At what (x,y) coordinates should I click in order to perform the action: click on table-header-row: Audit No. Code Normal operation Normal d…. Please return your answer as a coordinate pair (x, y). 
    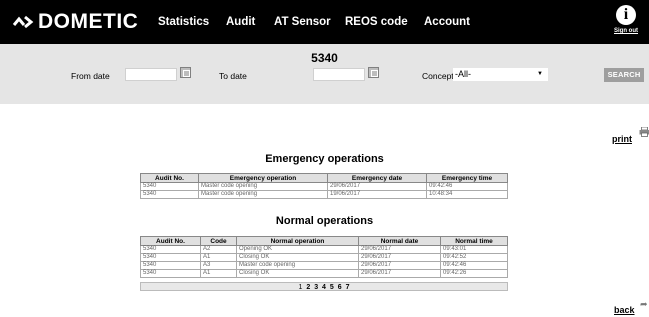
    Looking at the image, I should click on (324, 241).